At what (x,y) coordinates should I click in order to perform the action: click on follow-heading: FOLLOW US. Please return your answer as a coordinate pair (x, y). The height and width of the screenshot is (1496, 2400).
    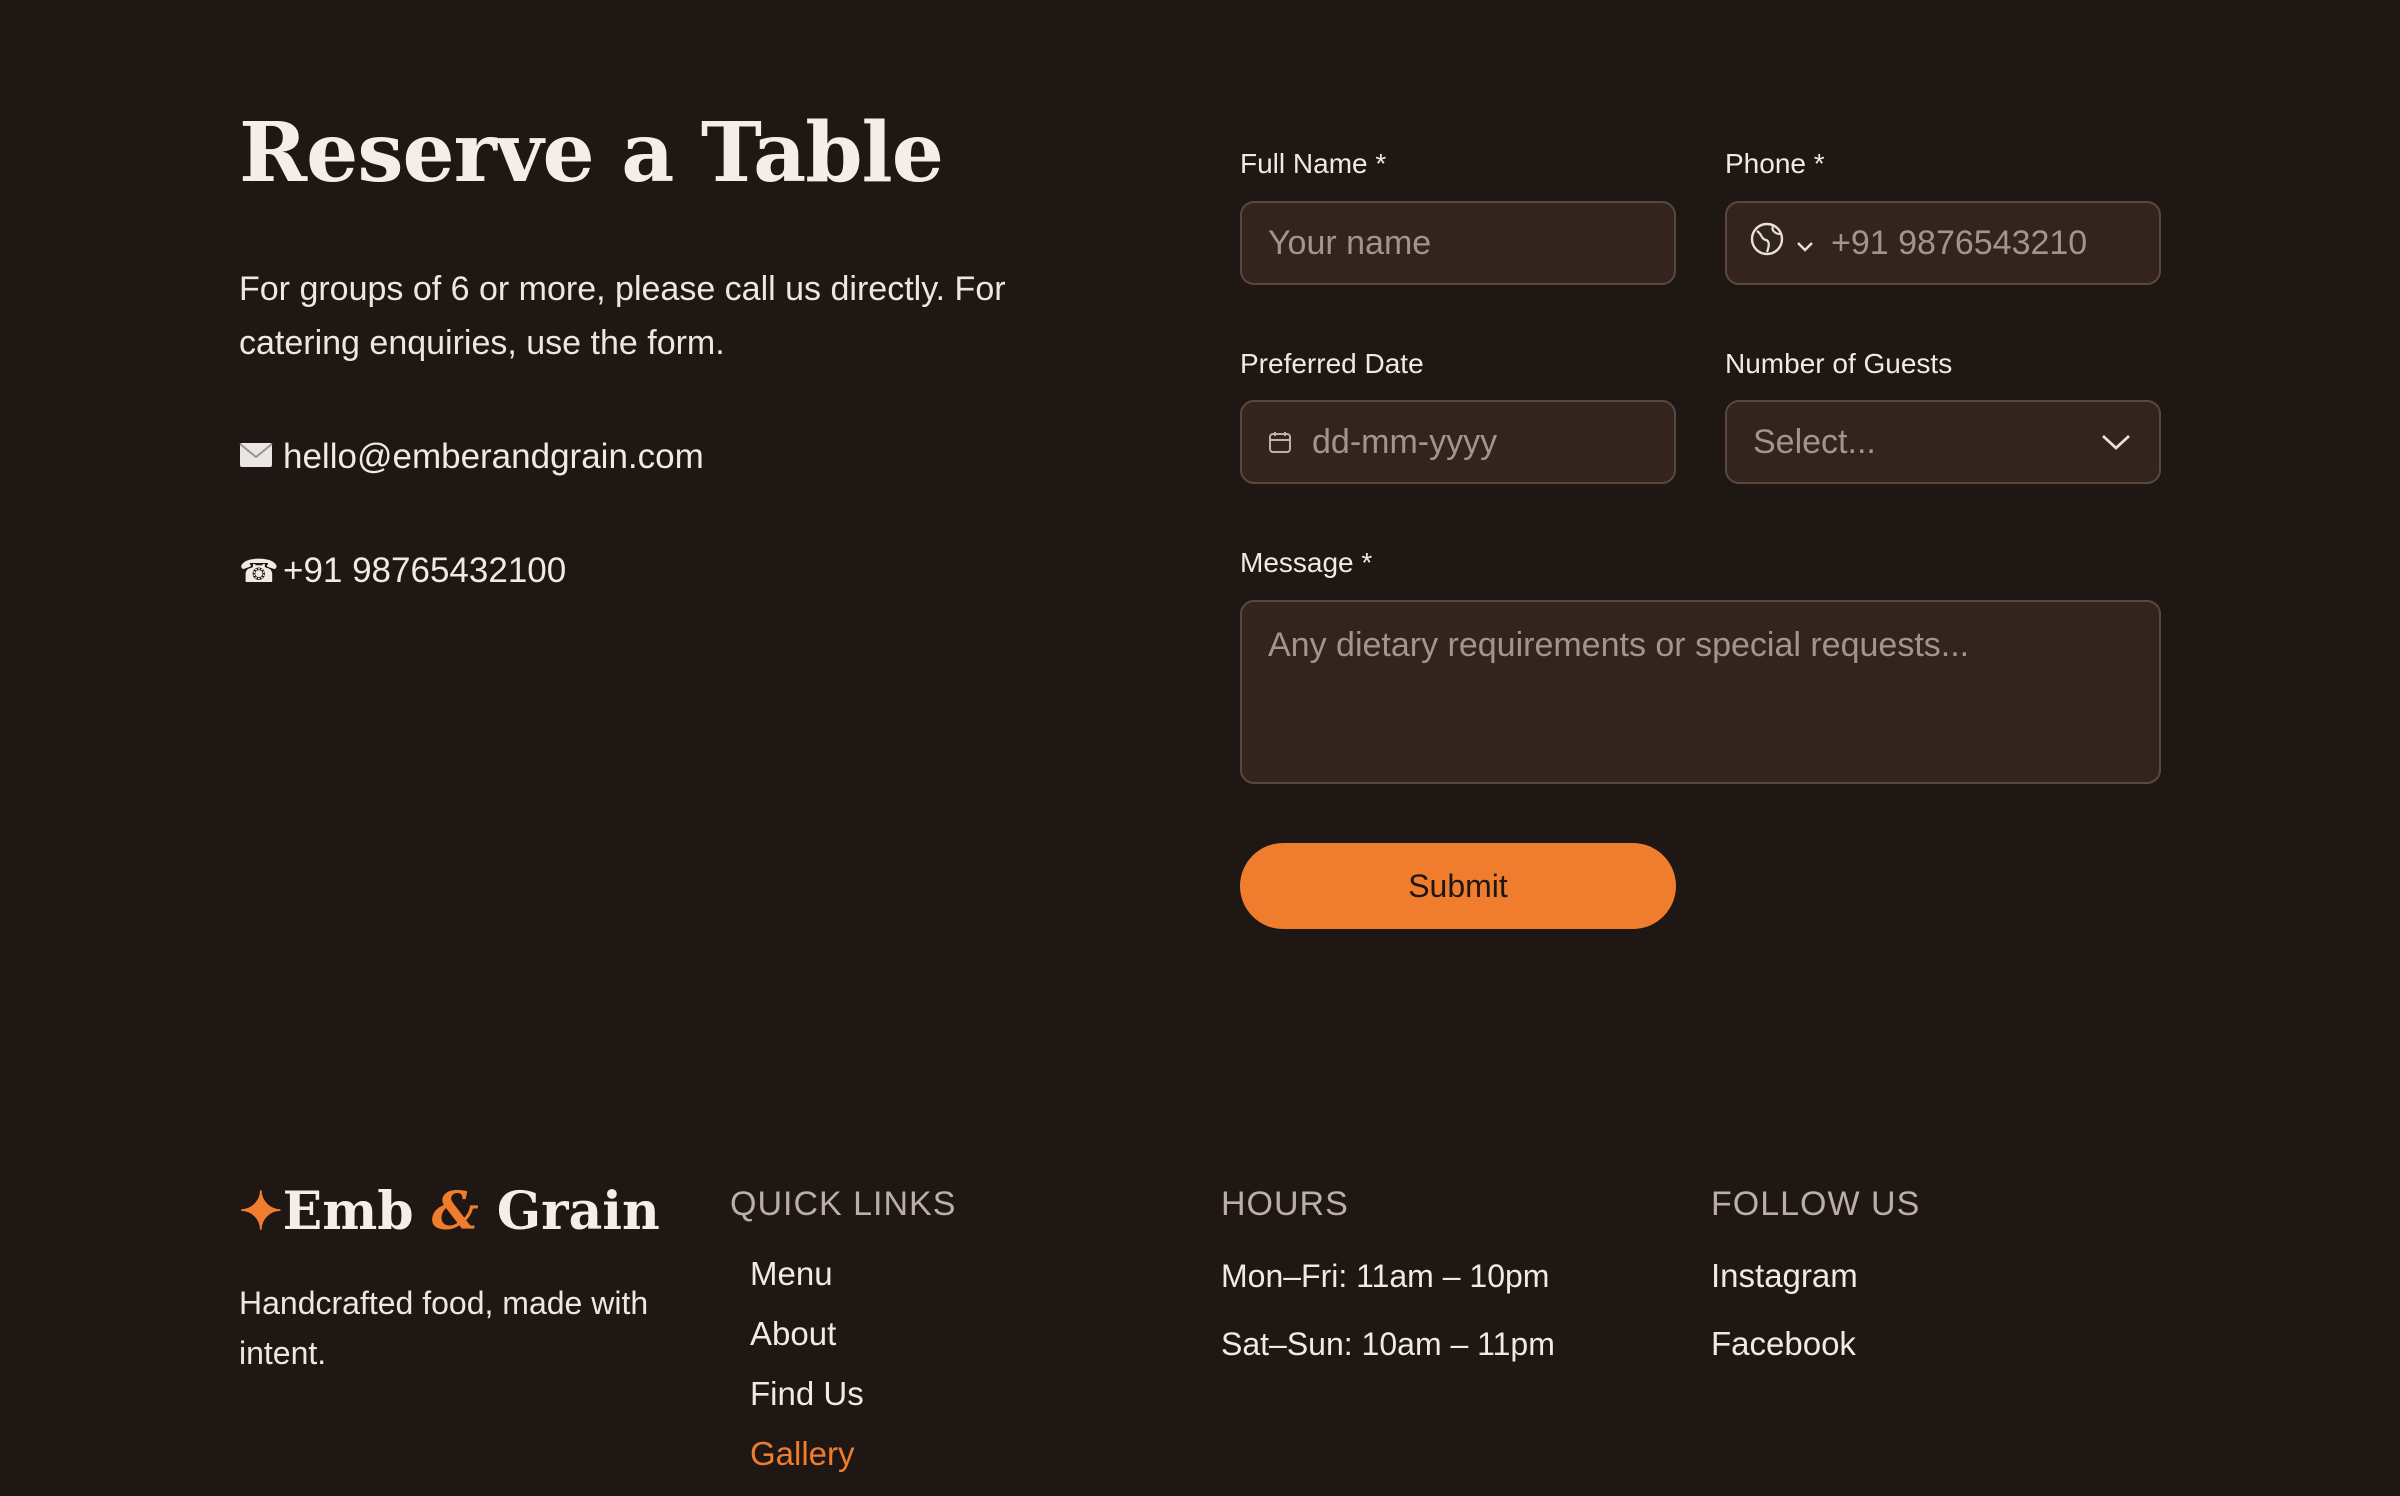
    Looking at the image, I should click on (1816, 1204).